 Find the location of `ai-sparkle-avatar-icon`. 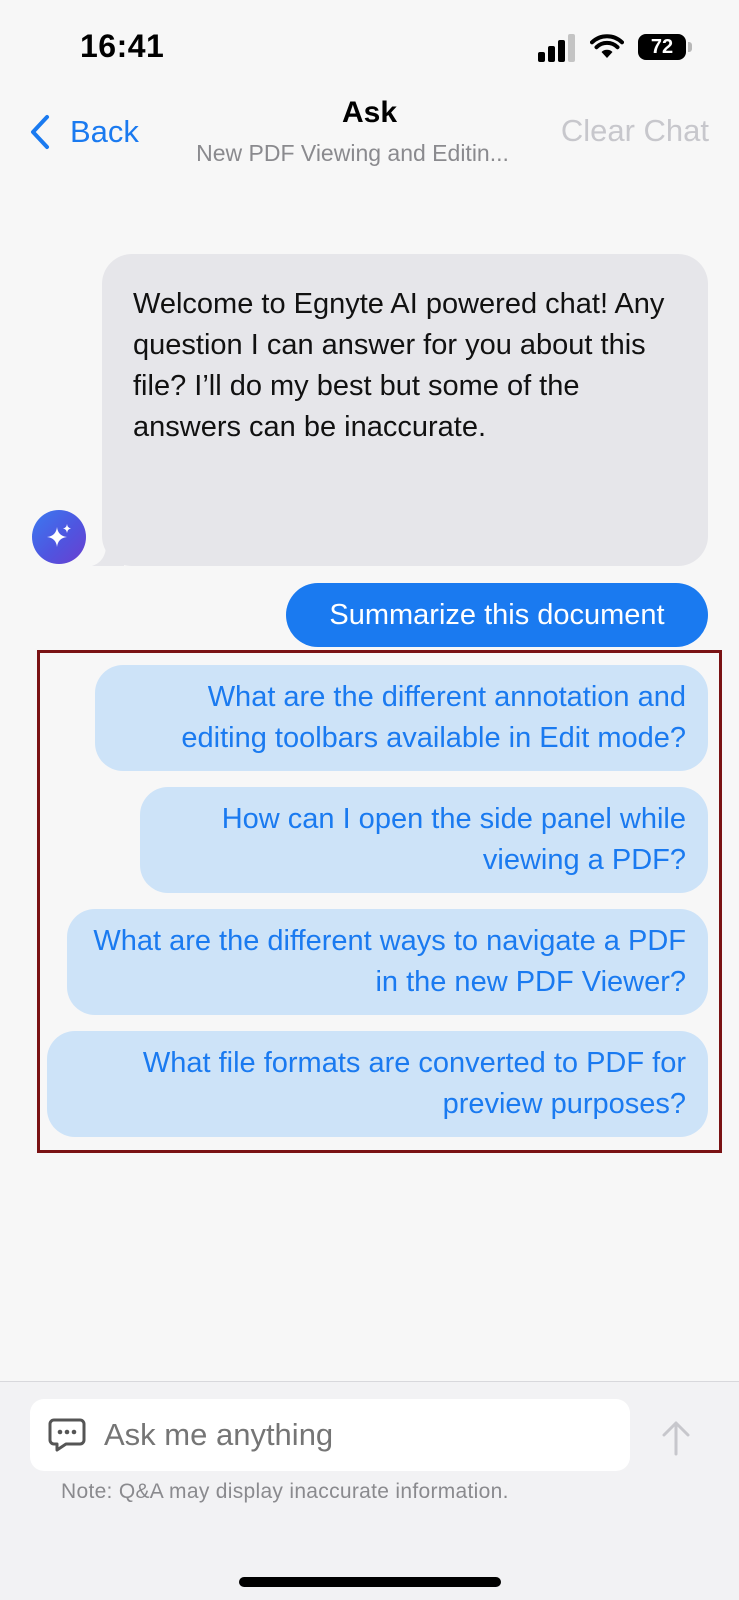

ai-sparkle-avatar-icon is located at coordinates (59, 537).